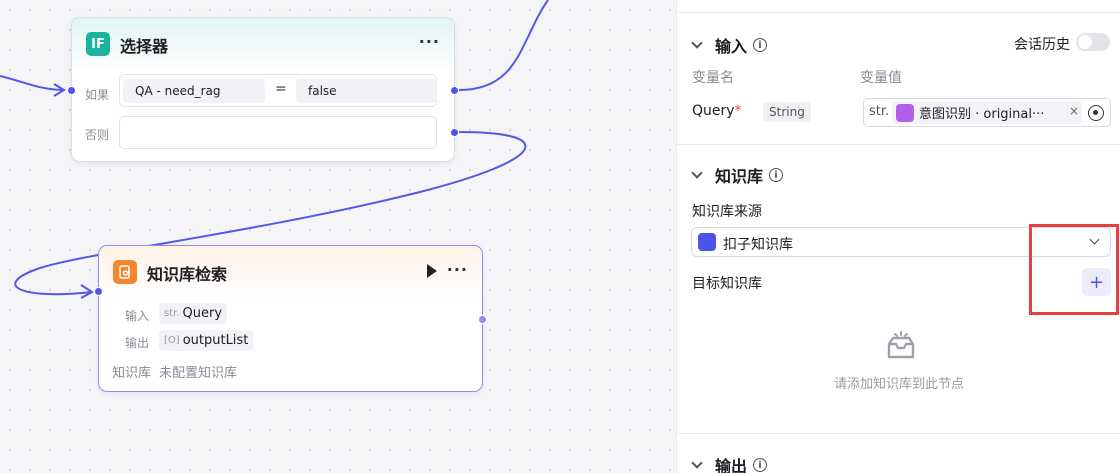 The width and height of the screenshot is (1120, 473). What do you see at coordinates (1074, 269) in the screenshot?
I see `highlight-box` at bounding box center [1074, 269].